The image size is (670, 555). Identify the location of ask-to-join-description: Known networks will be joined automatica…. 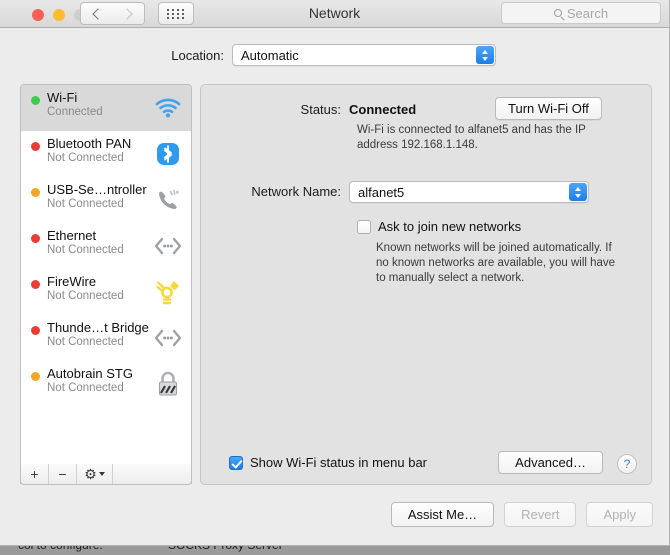
(496, 263).